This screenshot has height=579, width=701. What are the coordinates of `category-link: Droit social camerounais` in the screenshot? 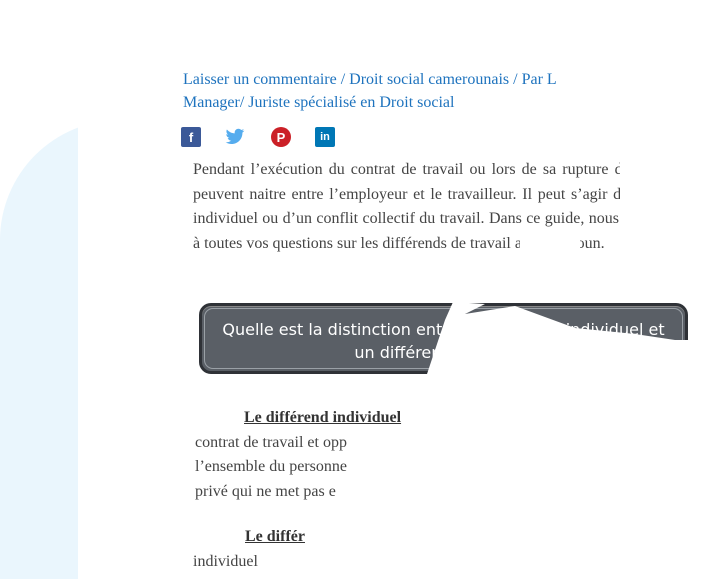 It's located at (429, 79).